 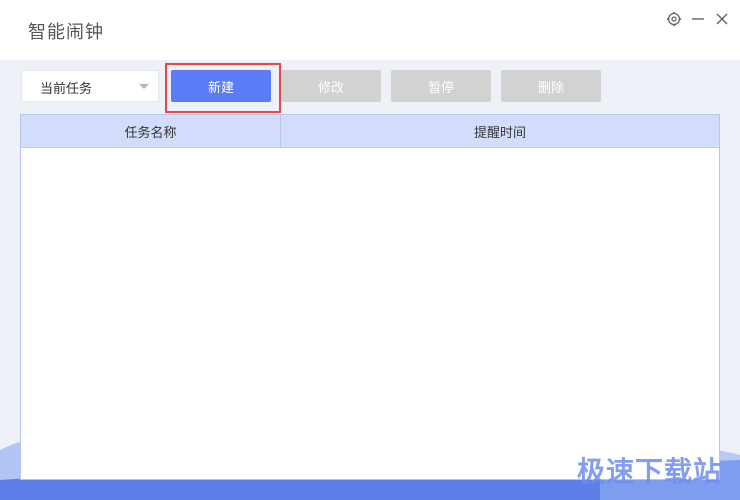 I want to click on column-header-task-name: 任务名称, so click(x=151, y=131).